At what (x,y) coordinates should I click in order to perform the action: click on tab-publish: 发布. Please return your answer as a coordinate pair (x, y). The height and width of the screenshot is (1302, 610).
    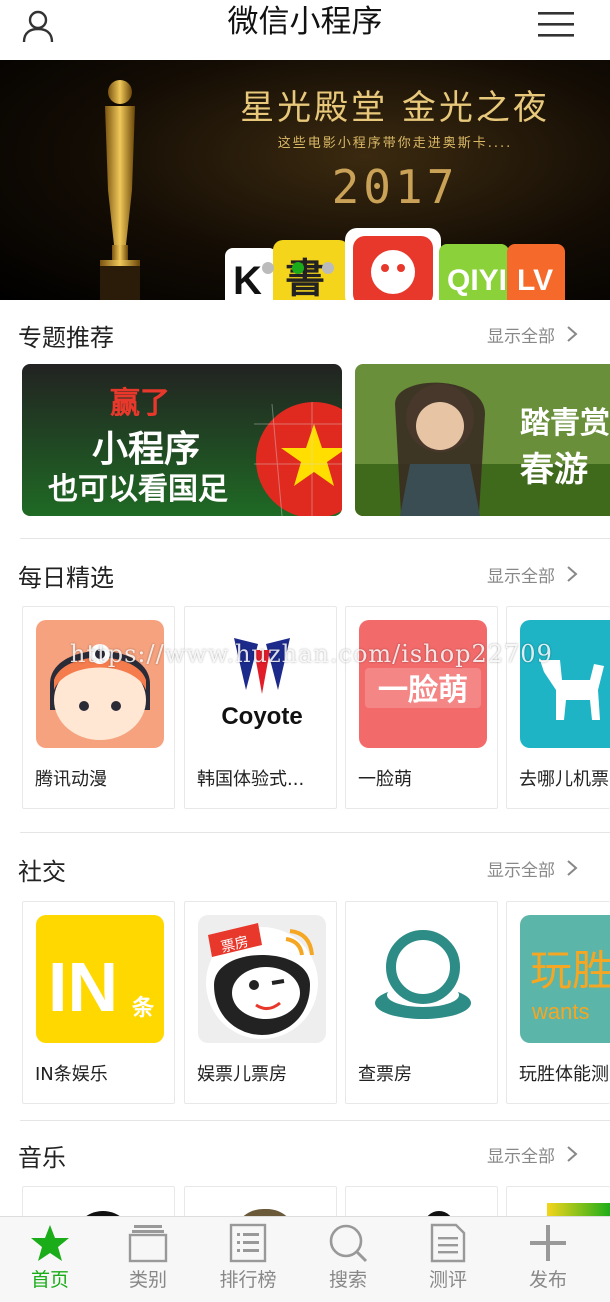
    Looking at the image, I should click on (548, 1259).